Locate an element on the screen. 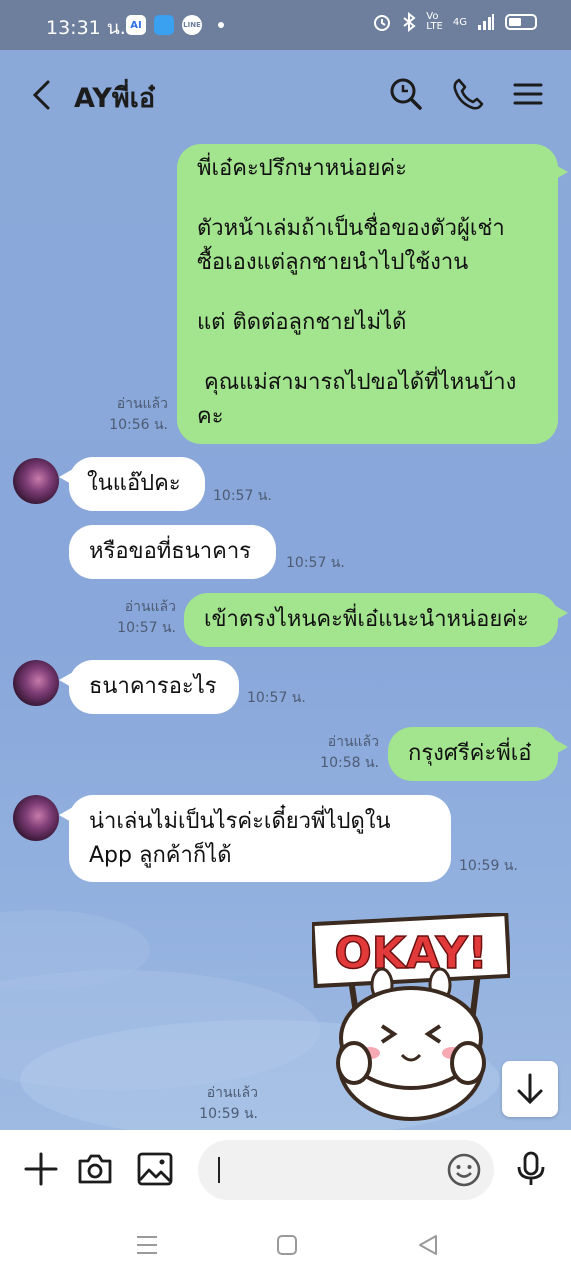 Image resolution: width=571 pixels, height=1280 pixels. recent-apps-icon is located at coordinates (147, 1245).